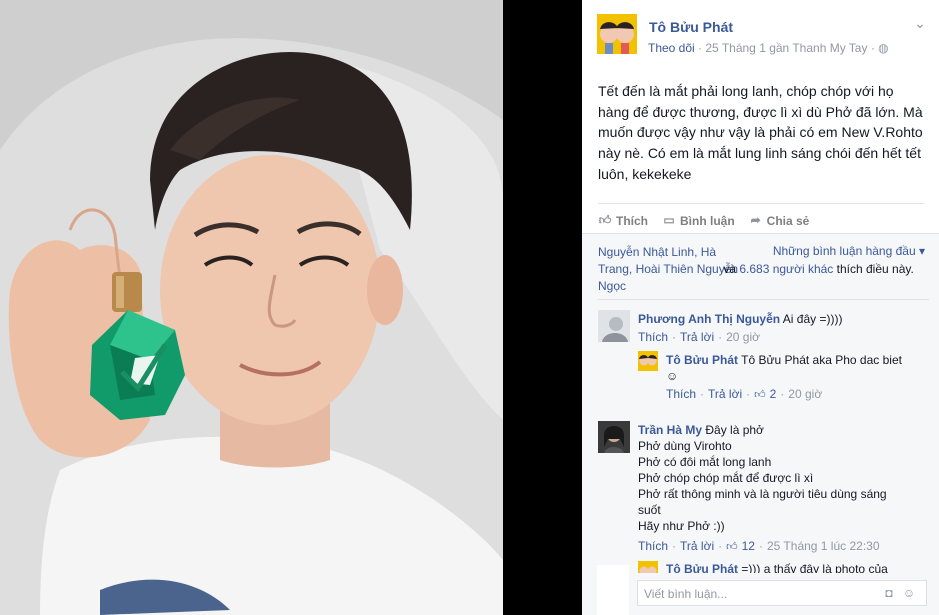 This screenshot has height=615, width=939. What do you see at coordinates (744, 394) in the screenshot?
I see `reply-actions: Thích · Trả lời · 👍︎ 2 · 20 giờ` at bounding box center [744, 394].